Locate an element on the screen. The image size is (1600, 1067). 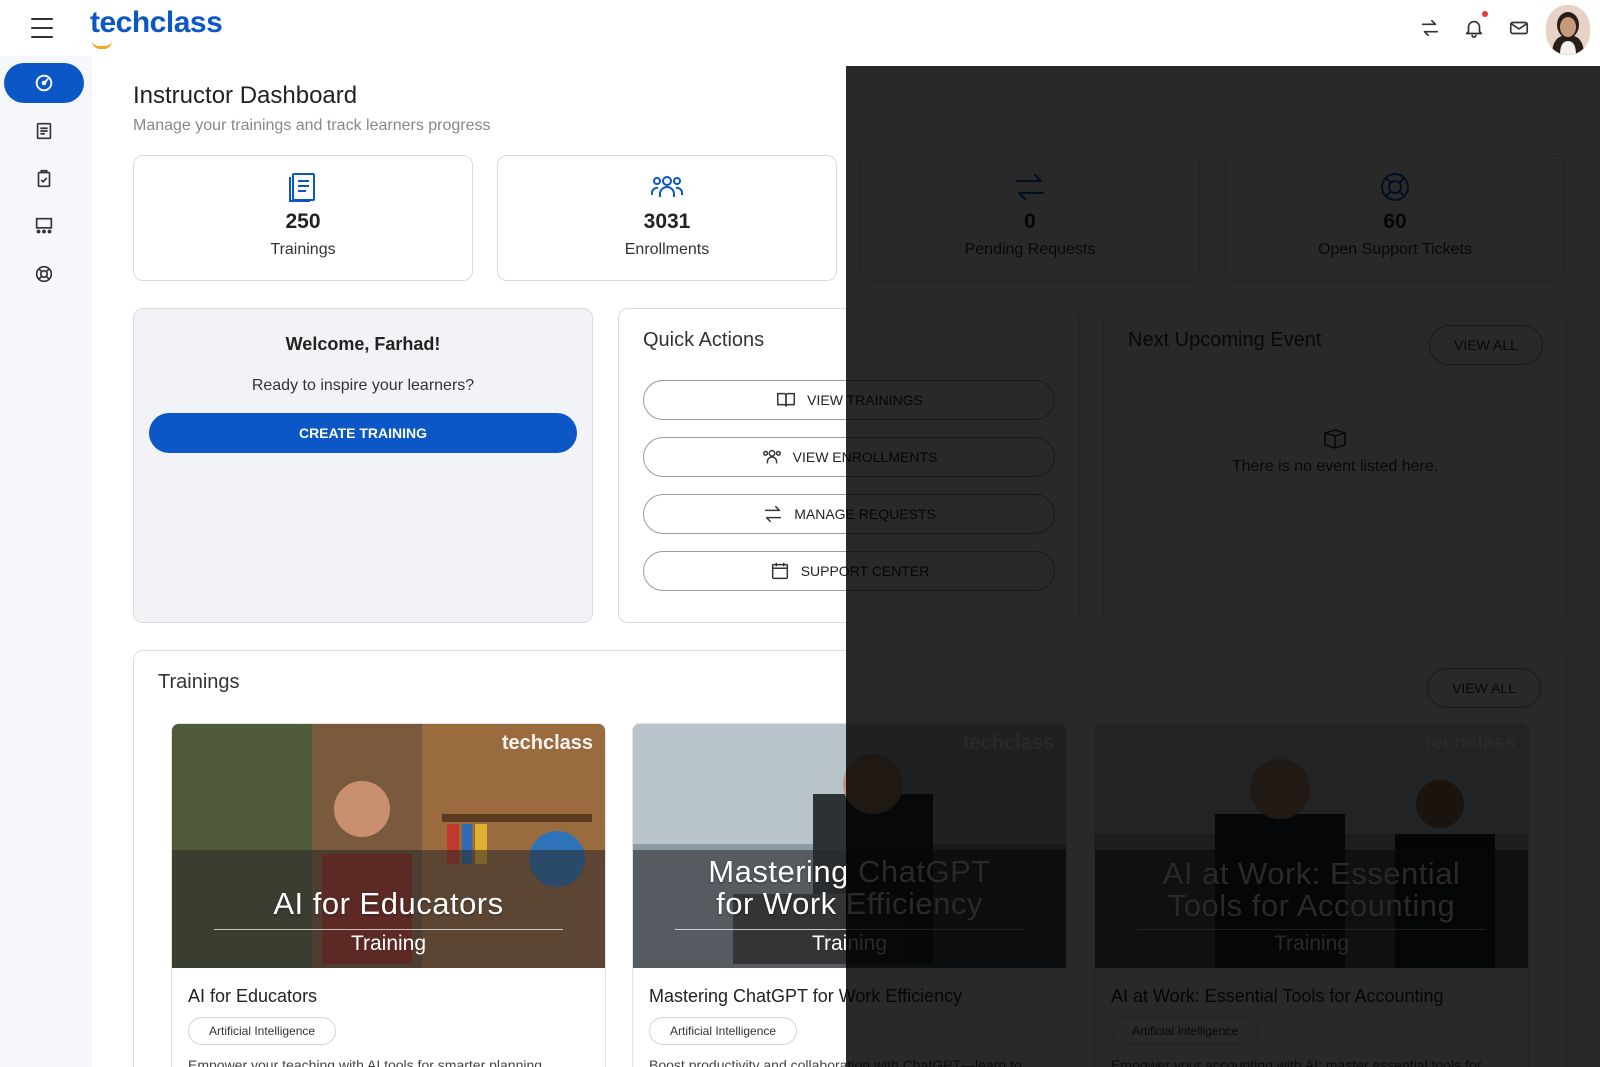
stat-label: Enrollments is located at coordinates (667, 249).